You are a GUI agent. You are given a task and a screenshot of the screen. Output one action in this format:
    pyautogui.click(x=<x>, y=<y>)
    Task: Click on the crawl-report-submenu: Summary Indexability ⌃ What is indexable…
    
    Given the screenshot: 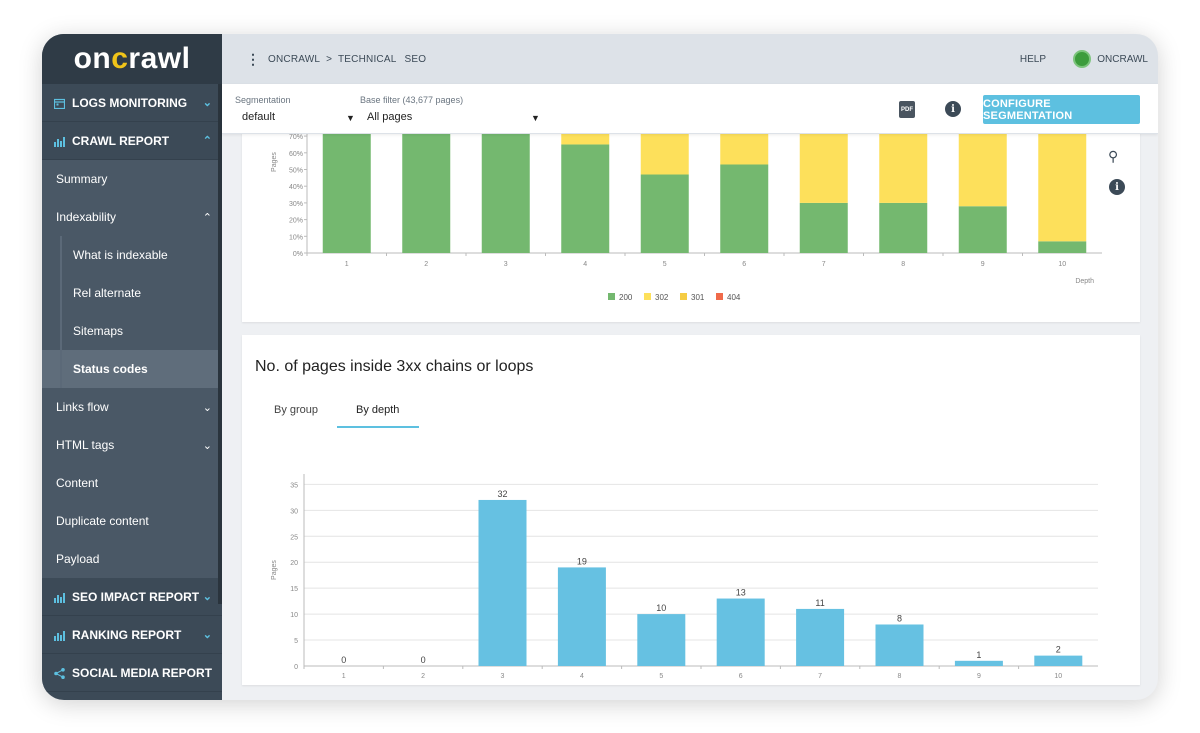 What is the action you would take?
    pyautogui.click(x=132, y=369)
    